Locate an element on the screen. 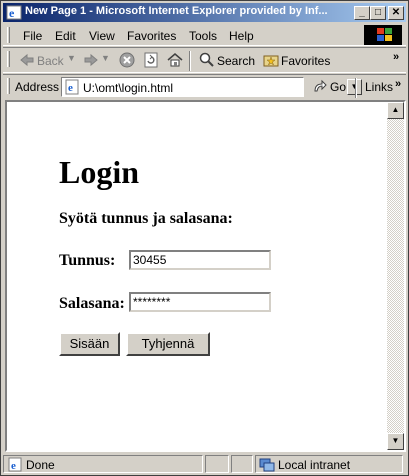 This screenshot has width=409, height=476. standard-toolbar: Back ▼ ▼ Search Favorites » is located at coordinates (204, 60).